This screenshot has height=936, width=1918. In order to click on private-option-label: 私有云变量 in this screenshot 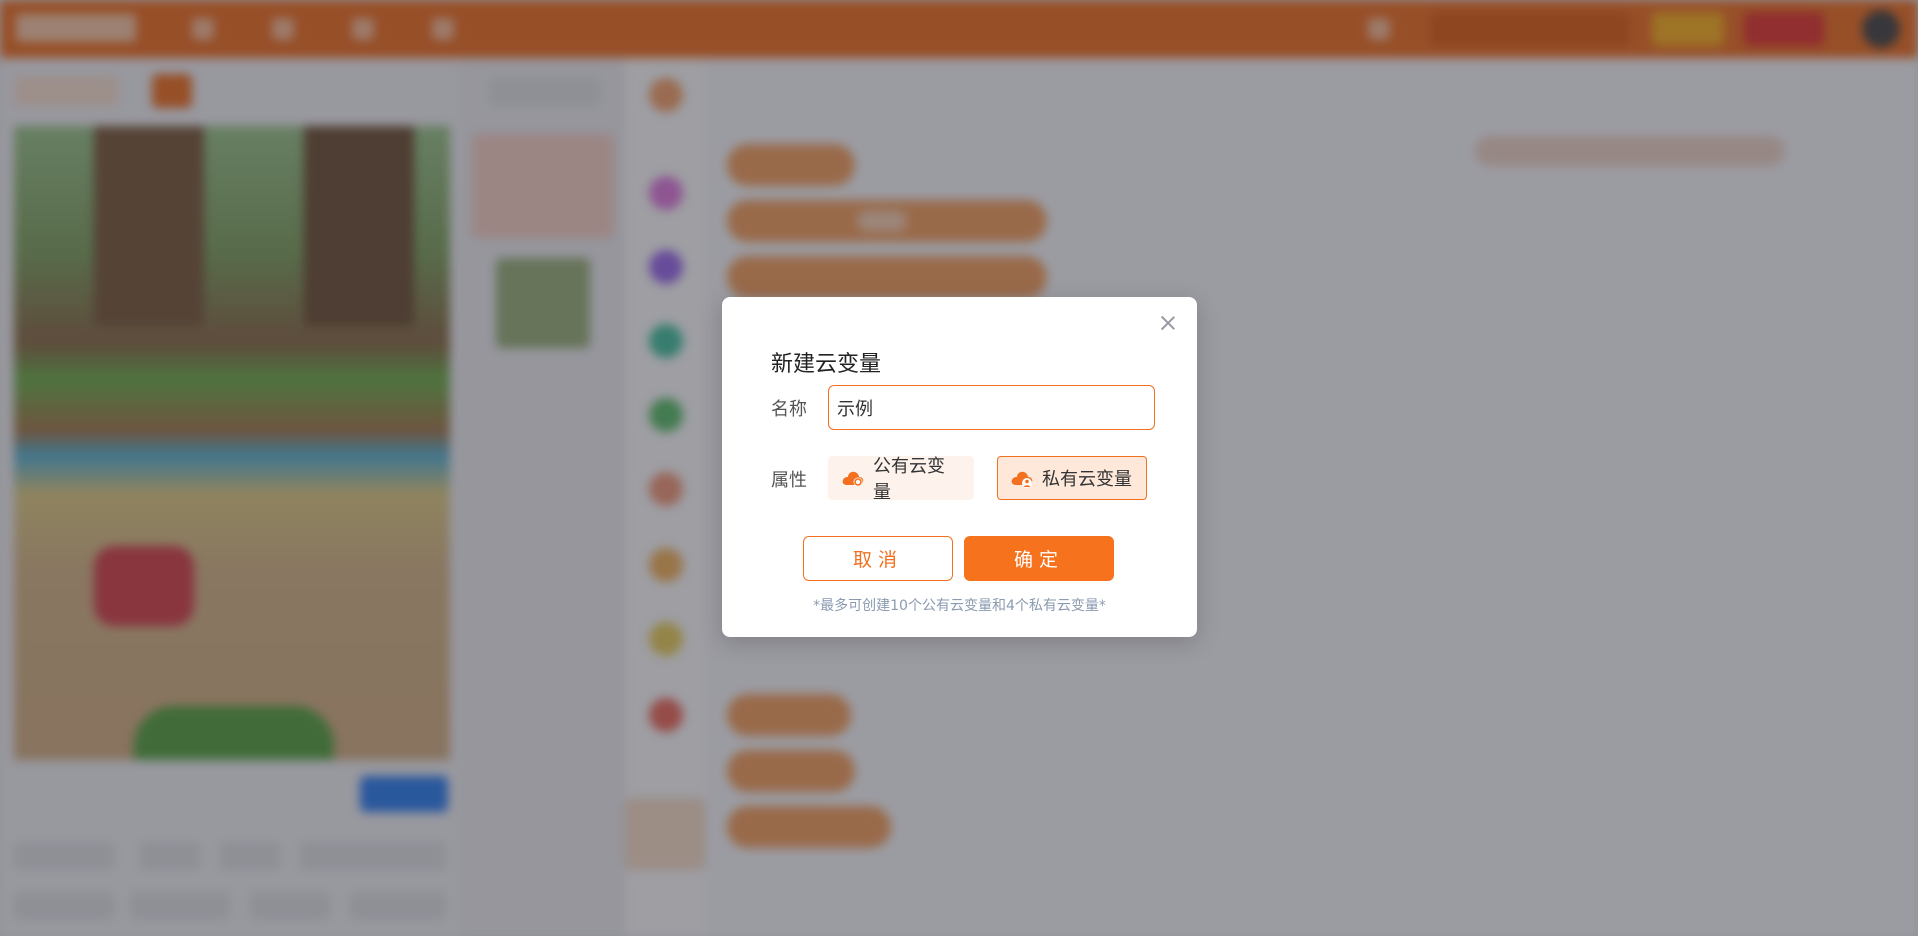, I will do `click(1087, 479)`.